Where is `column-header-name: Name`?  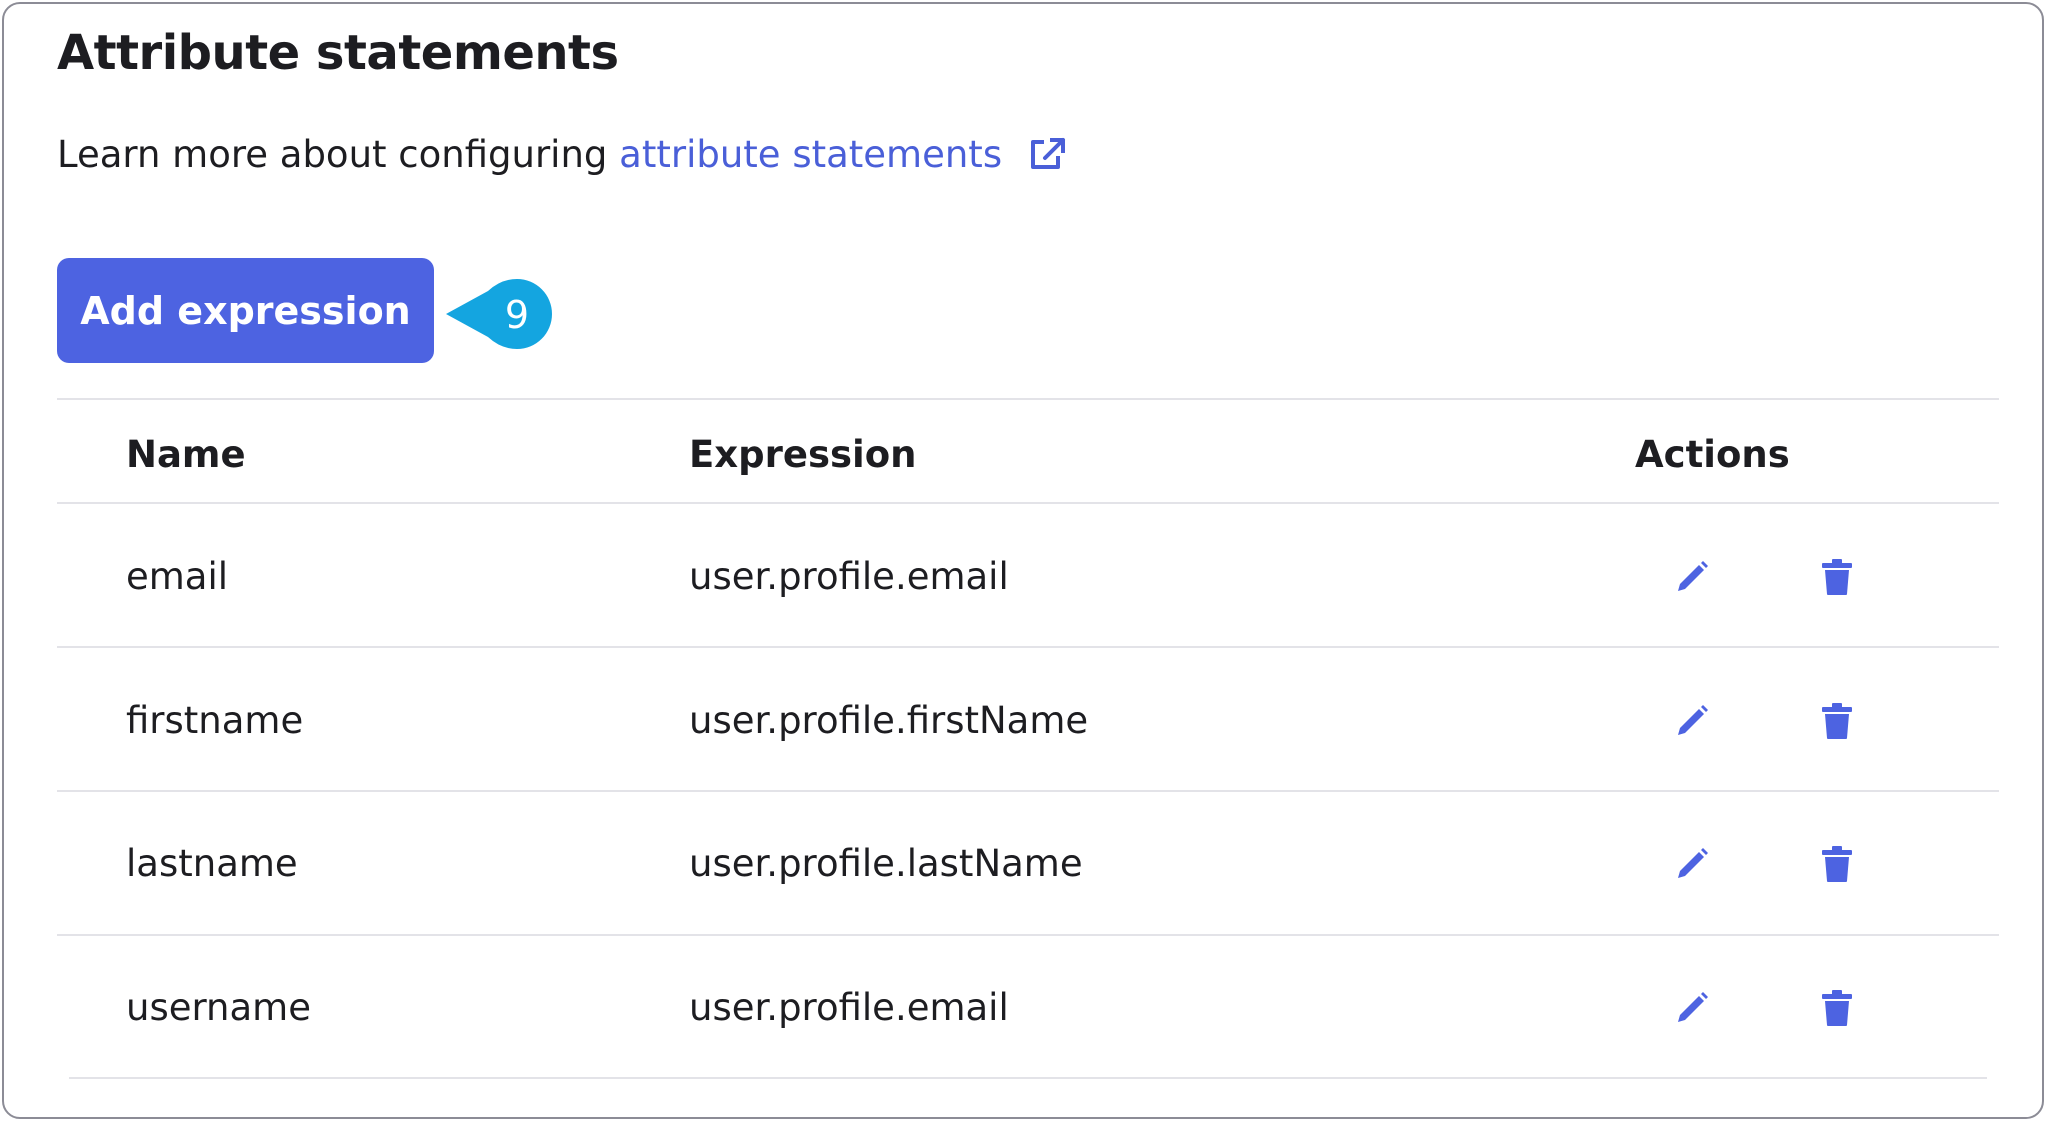 column-header-name: Name is located at coordinates (186, 454).